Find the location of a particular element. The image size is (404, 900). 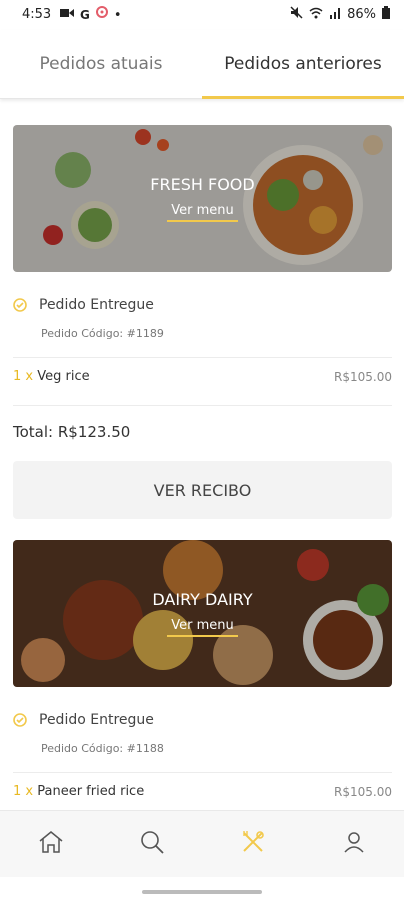

order-total: Total: R$123.50 is located at coordinates (72, 432).